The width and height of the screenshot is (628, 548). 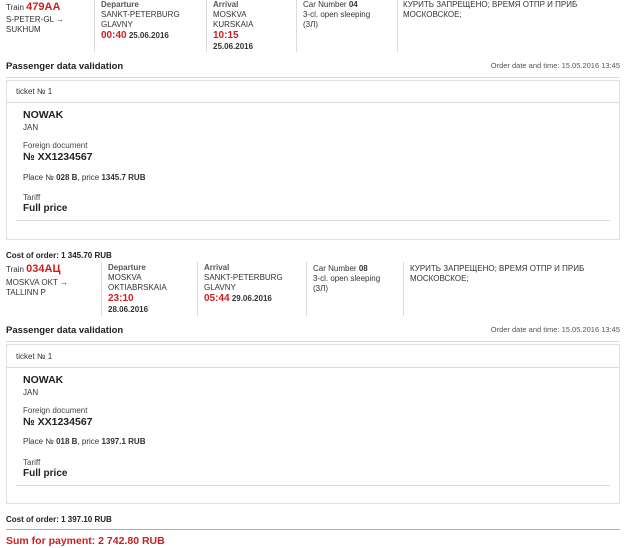 What do you see at coordinates (85, 541) in the screenshot?
I see `sum-for-payment: Sum for payment: 2 742.80 RUB` at bounding box center [85, 541].